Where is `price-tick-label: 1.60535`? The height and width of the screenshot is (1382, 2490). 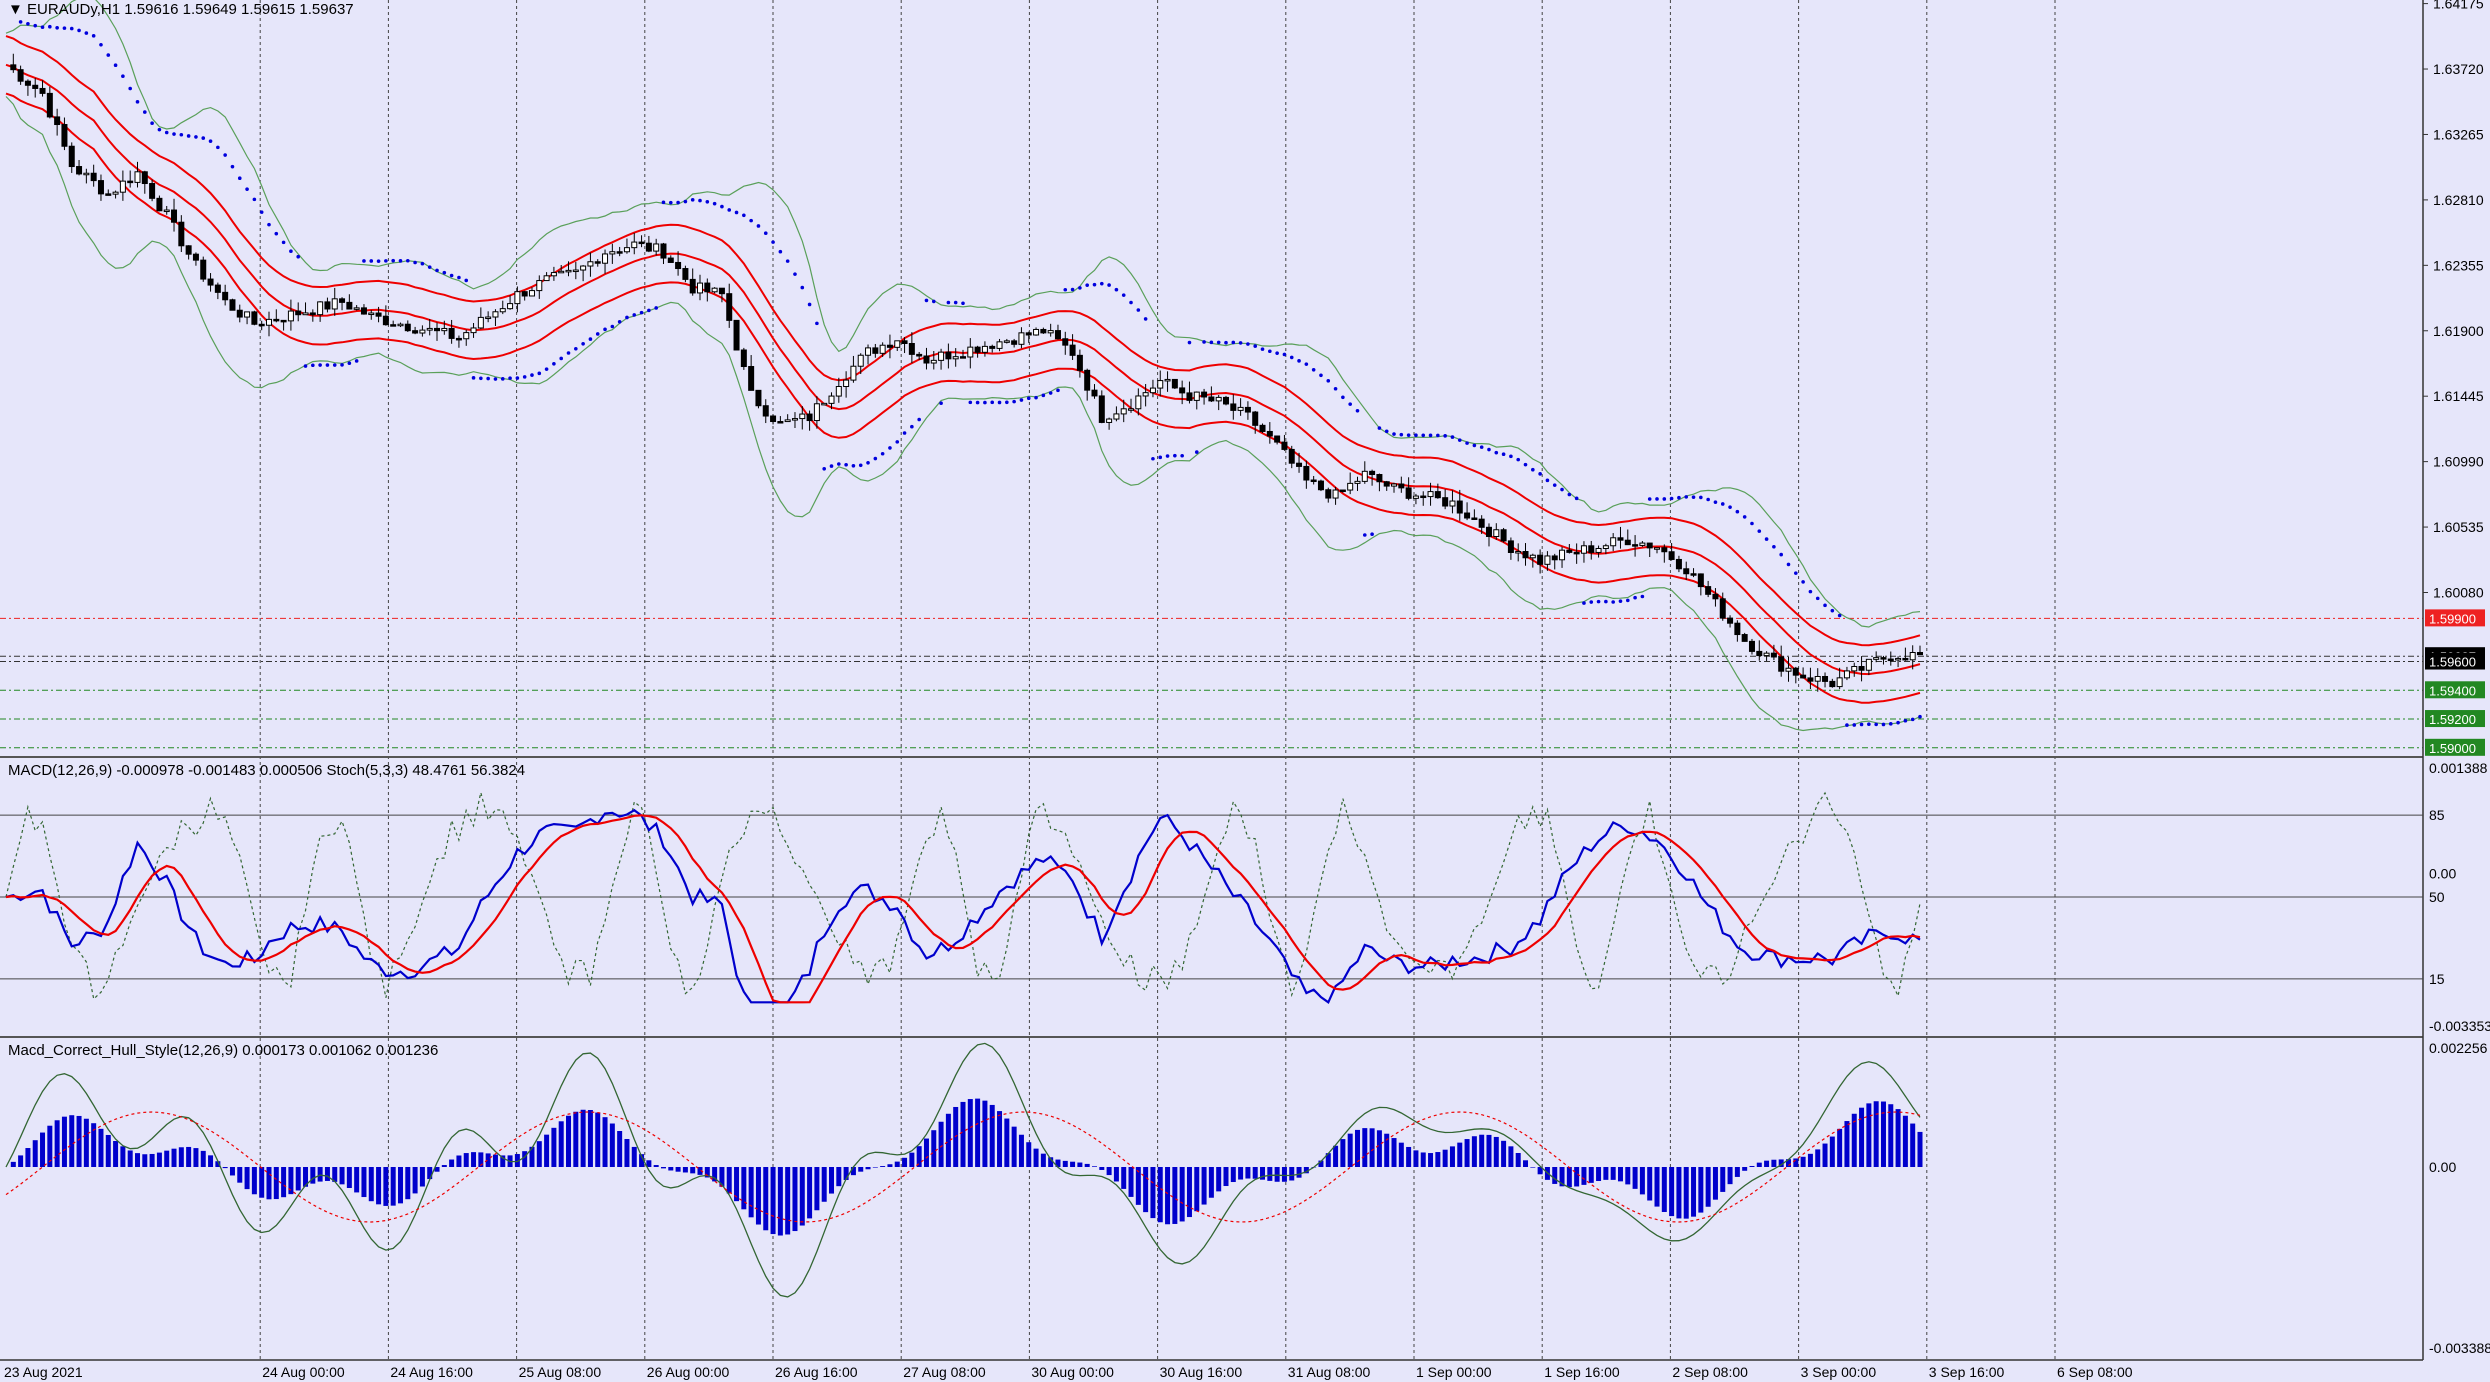
price-tick-label: 1.60535 is located at coordinates (2458, 527).